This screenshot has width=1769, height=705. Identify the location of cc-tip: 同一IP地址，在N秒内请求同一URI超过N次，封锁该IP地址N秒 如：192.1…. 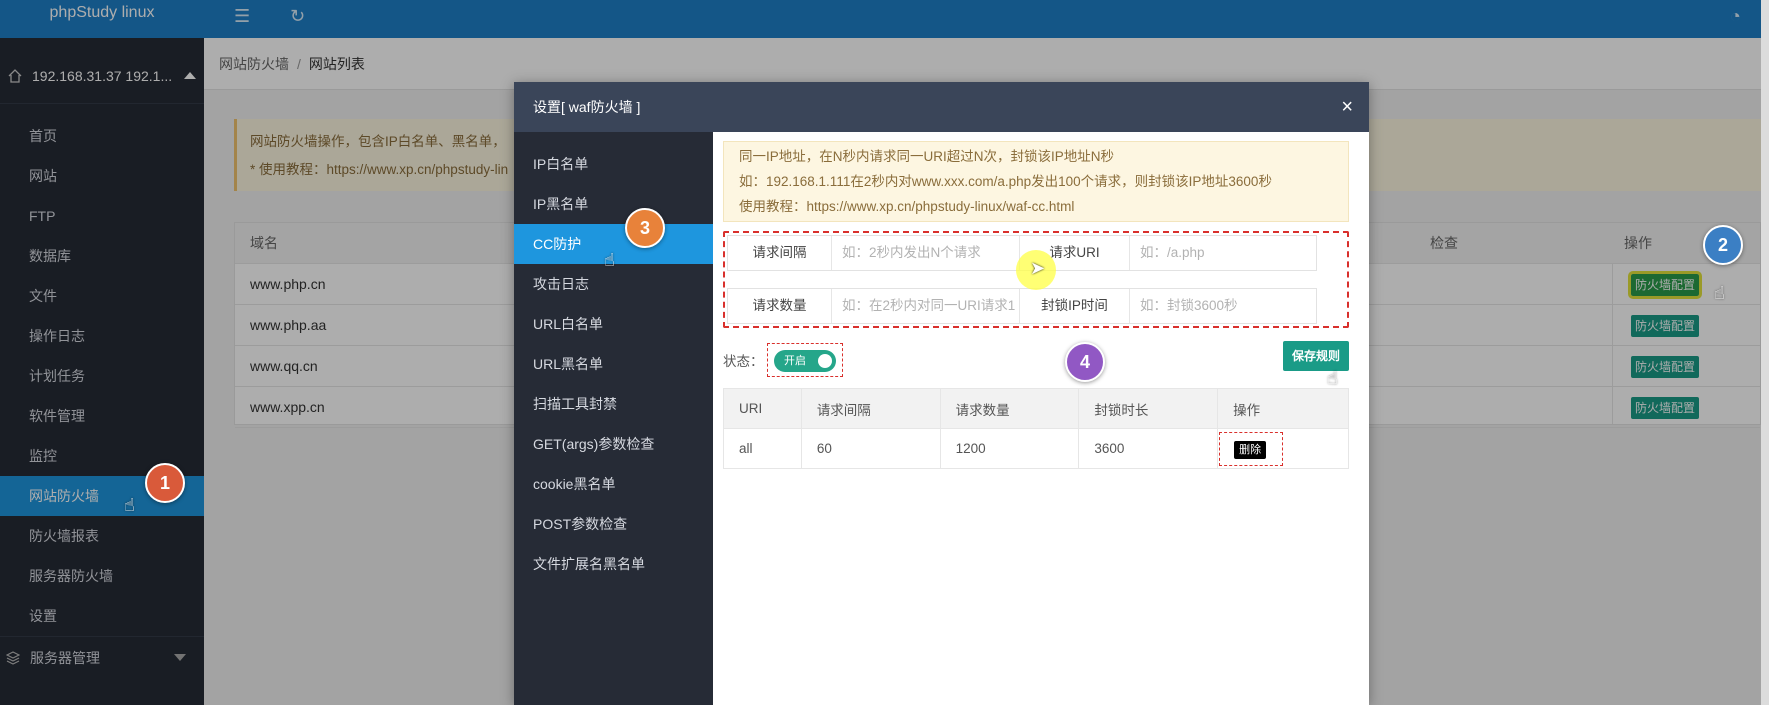
(1036, 181).